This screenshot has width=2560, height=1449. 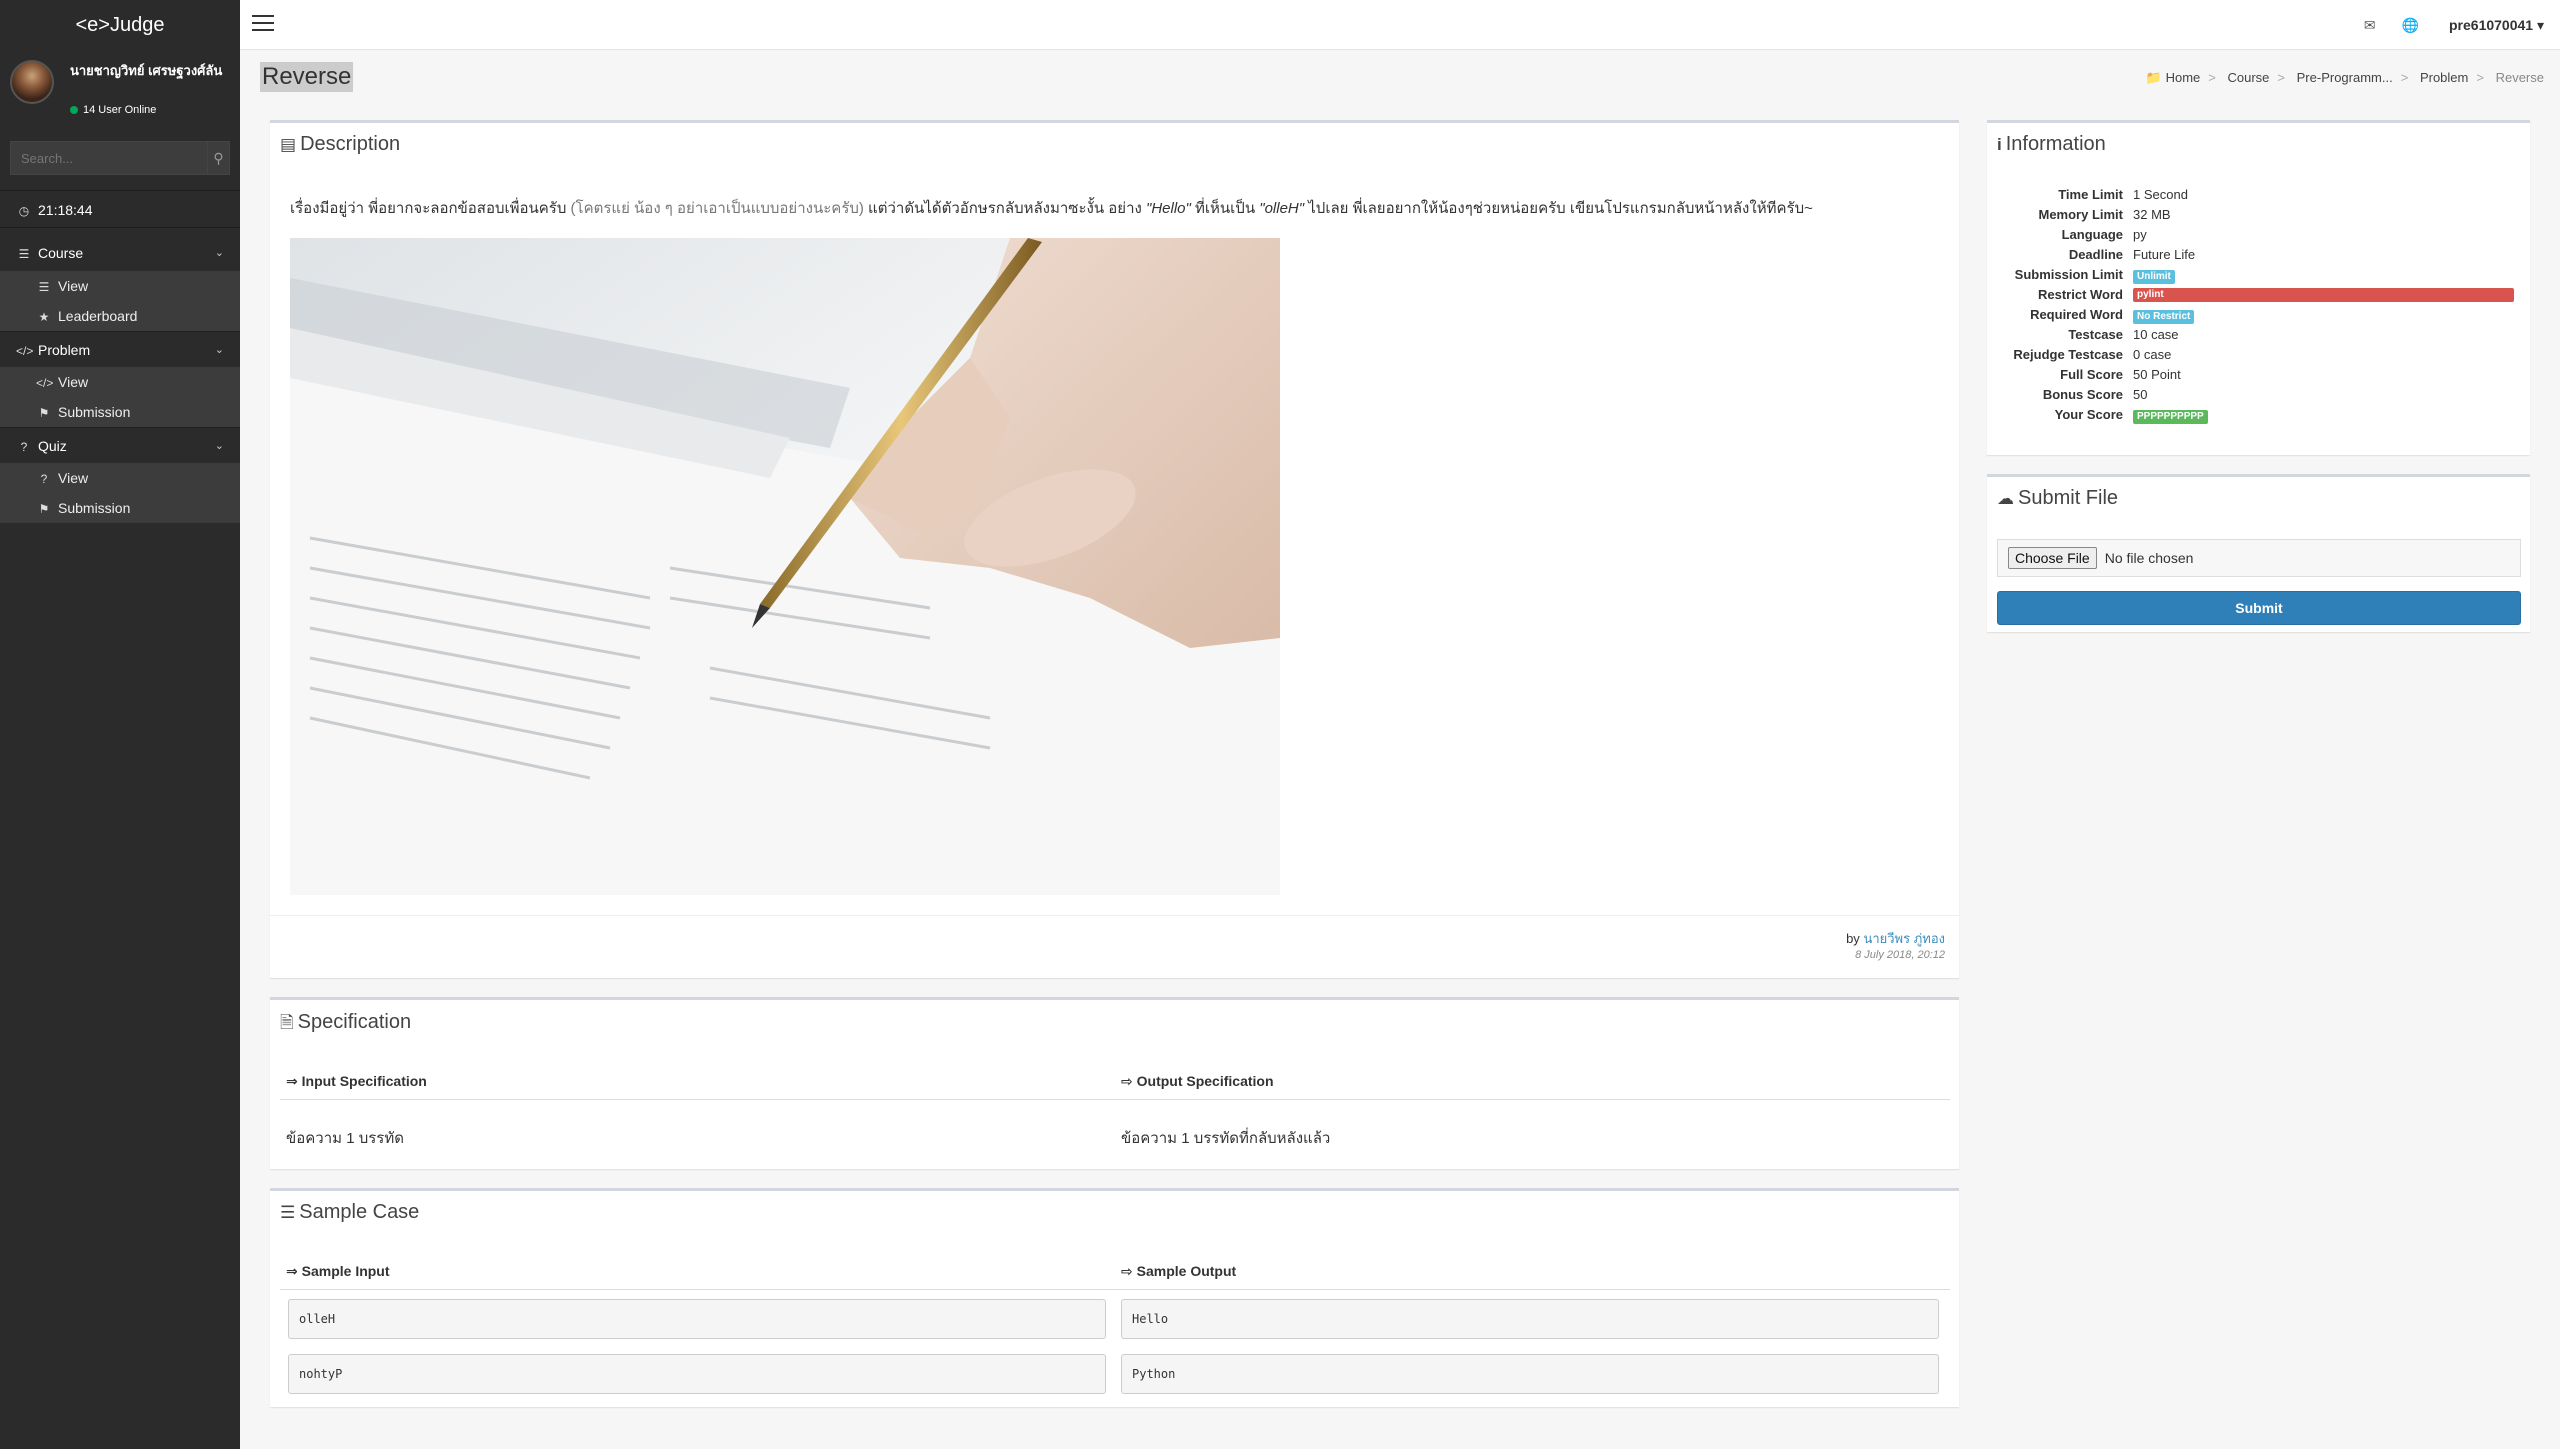 I want to click on sidebar-item-leaderboard: ★ Leaderboard, so click(x=120, y=316).